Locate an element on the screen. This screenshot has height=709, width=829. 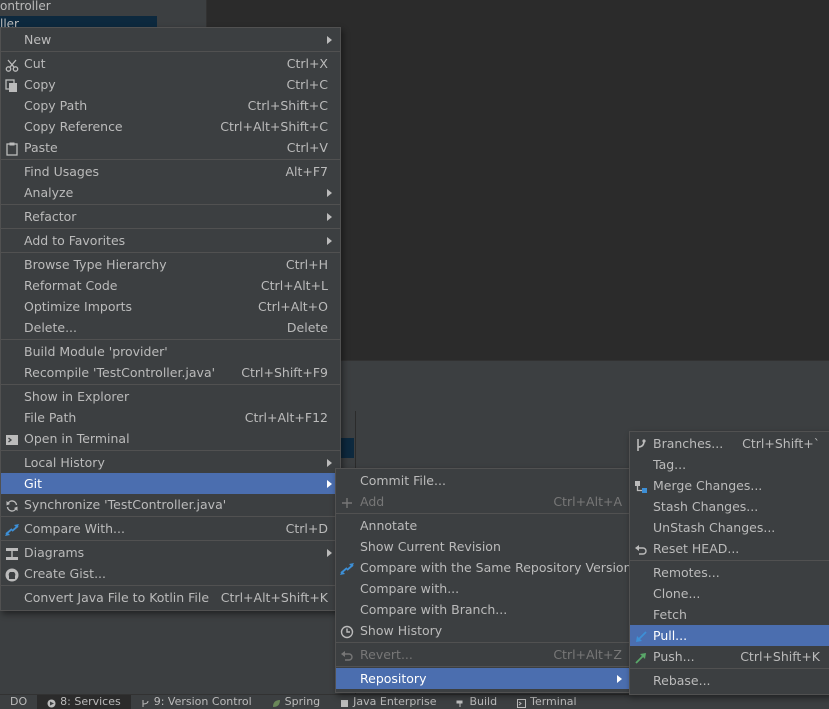
menu-item-file-path: File Path Ctrl+Alt+F12 is located at coordinates (170, 417).